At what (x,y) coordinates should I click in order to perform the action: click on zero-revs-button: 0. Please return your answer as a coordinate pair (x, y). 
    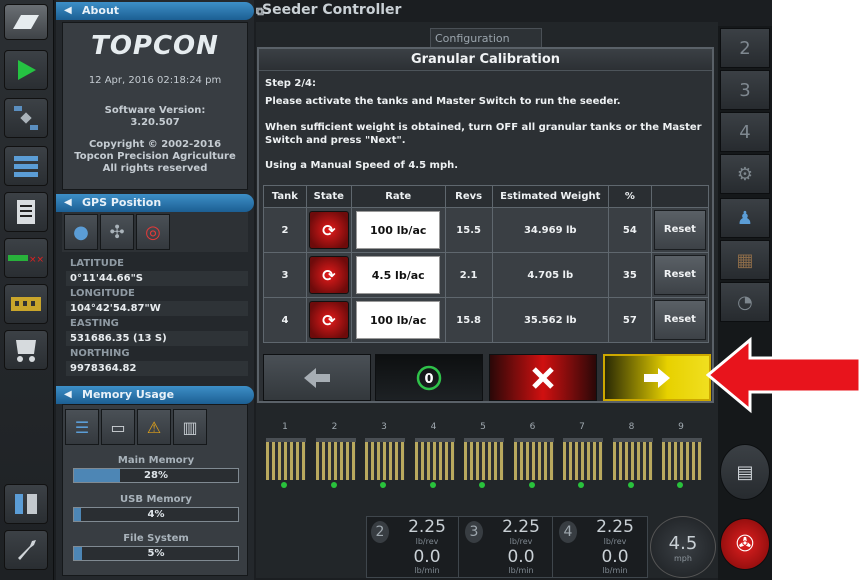
    Looking at the image, I should click on (429, 377).